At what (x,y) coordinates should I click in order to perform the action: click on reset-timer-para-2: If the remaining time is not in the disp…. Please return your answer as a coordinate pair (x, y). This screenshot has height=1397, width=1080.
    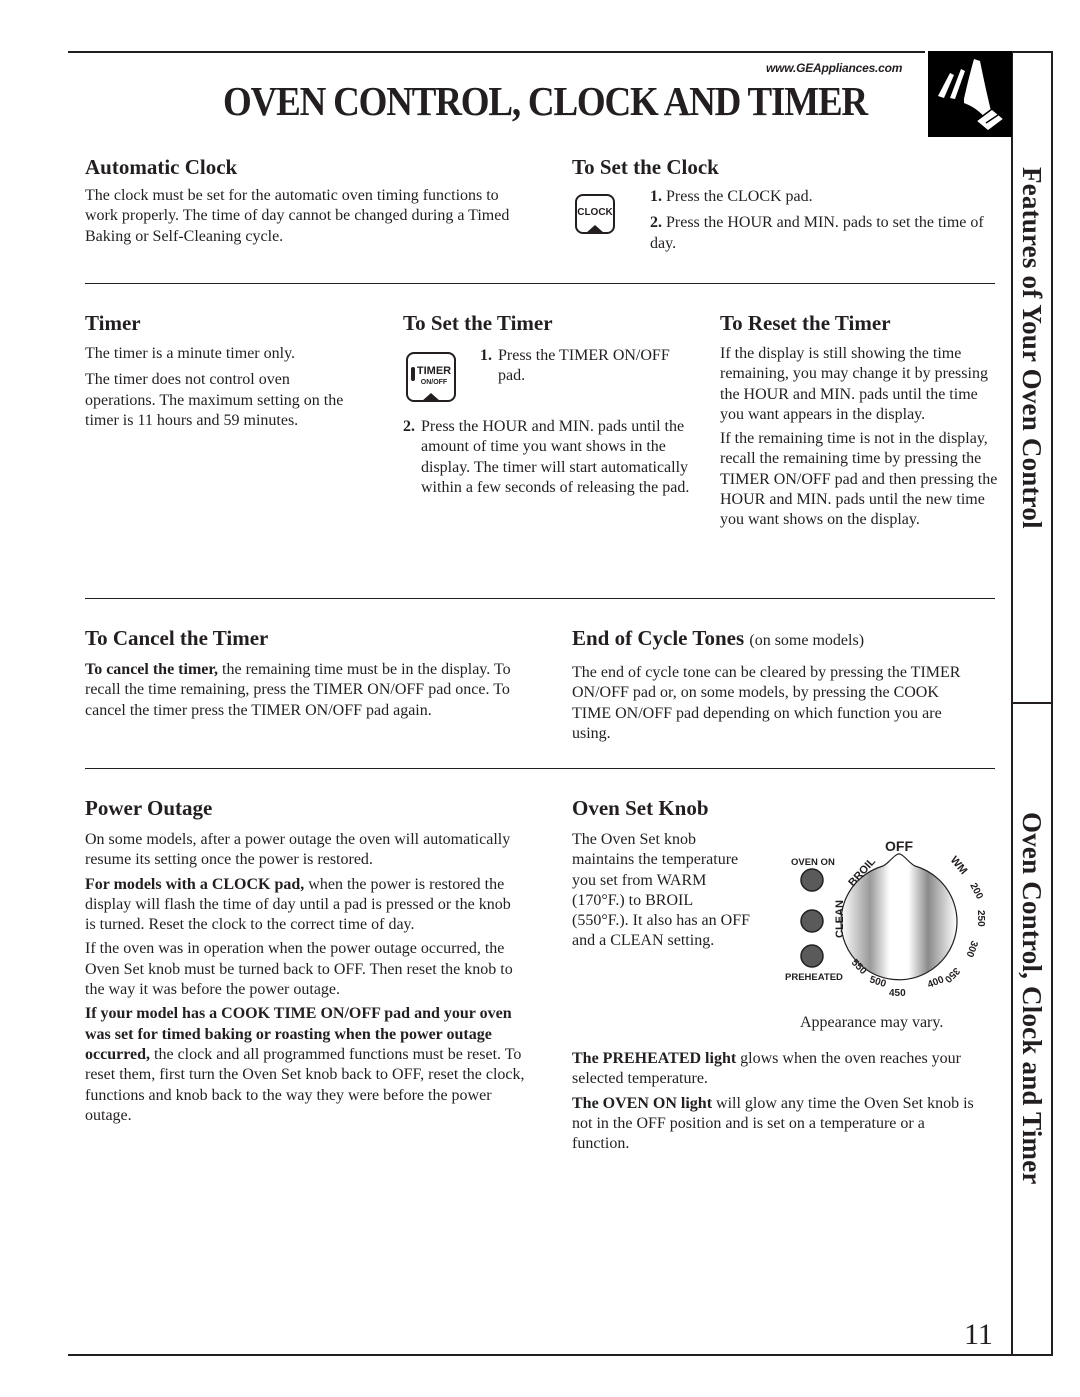
    Looking at the image, I should click on (859, 479).